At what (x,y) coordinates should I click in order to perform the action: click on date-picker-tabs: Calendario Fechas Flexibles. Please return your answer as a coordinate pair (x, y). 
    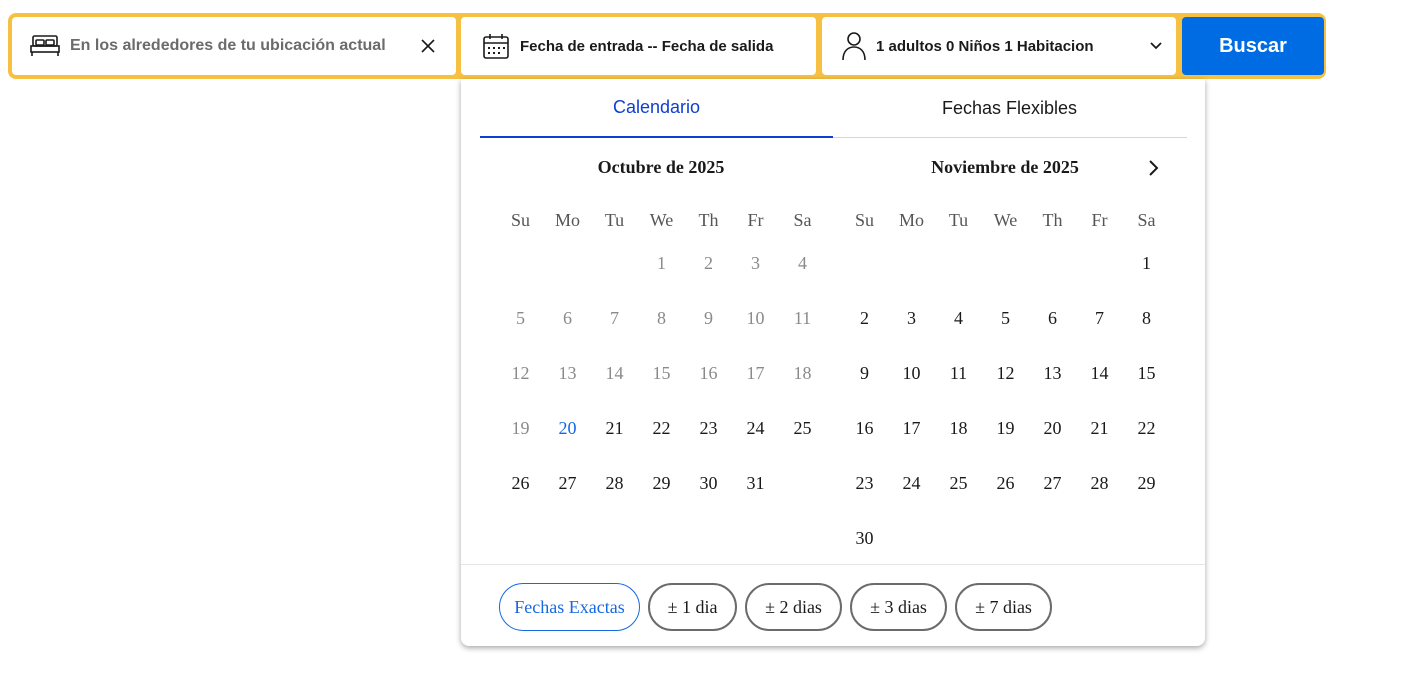
    Looking at the image, I should click on (833, 108).